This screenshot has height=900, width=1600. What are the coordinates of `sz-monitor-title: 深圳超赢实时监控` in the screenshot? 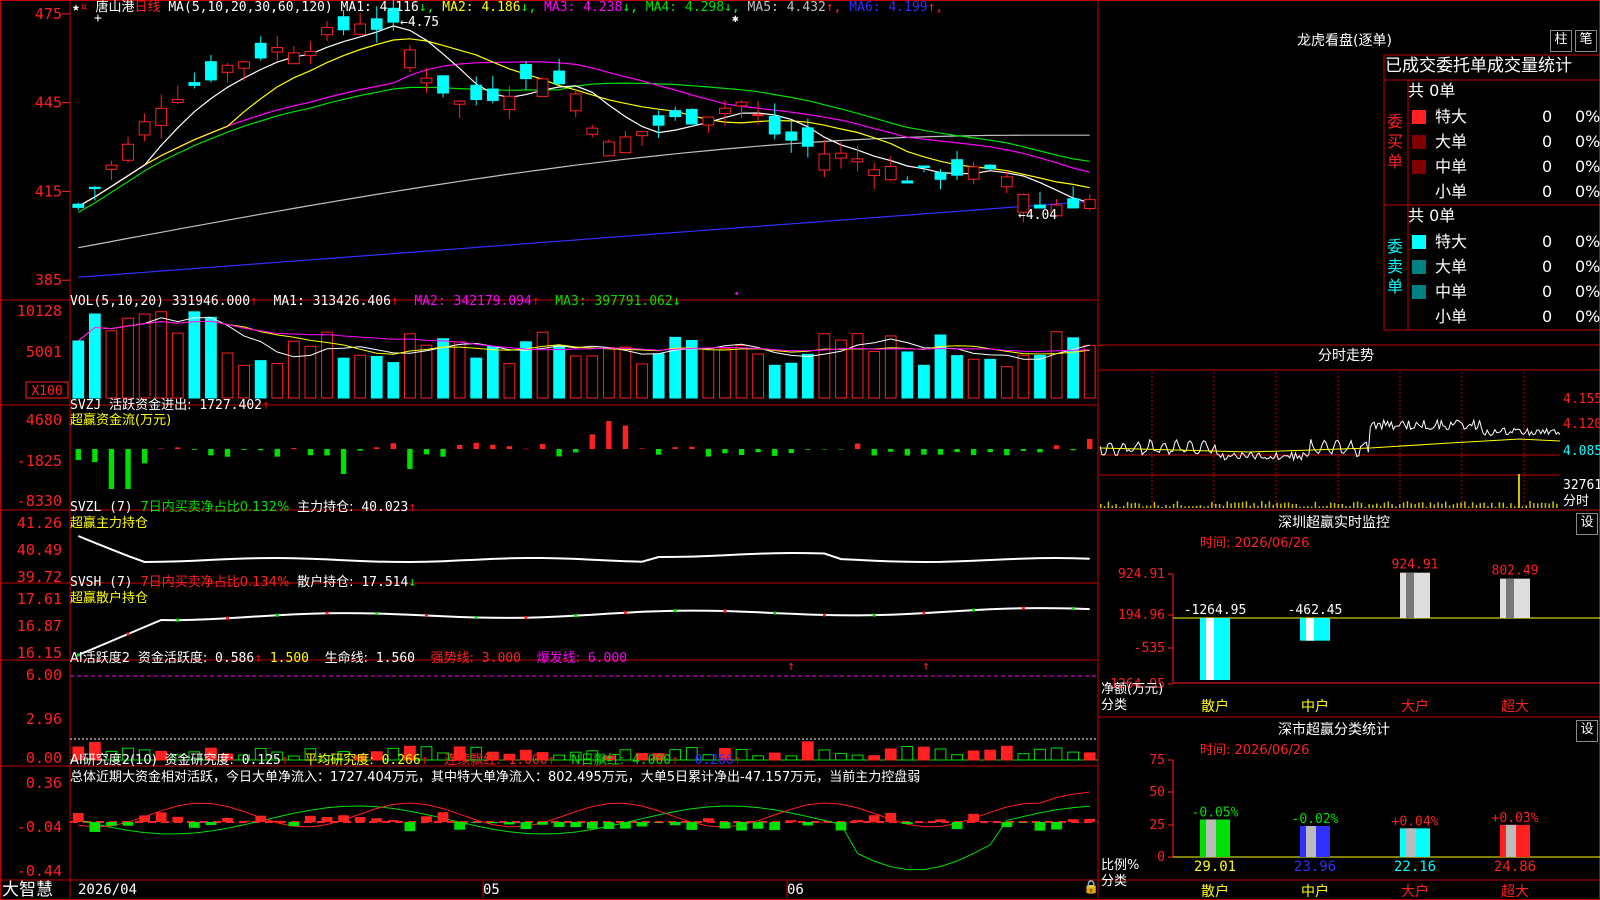 It's located at (1334, 523).